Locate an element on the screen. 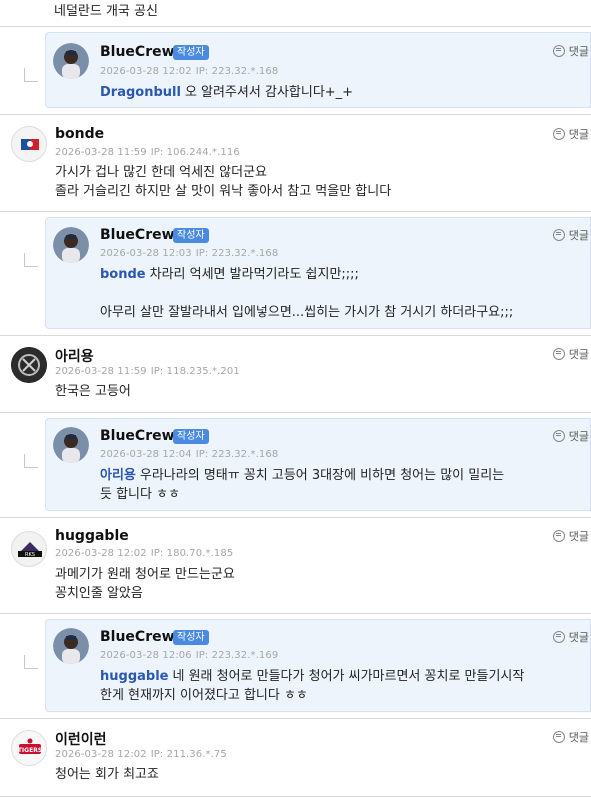 The height and width of the screenshot is (797, 591). comment-meta: 2026-03-28 12:02 IP: 180.70.*.185 is located at coordinates (144, 553).